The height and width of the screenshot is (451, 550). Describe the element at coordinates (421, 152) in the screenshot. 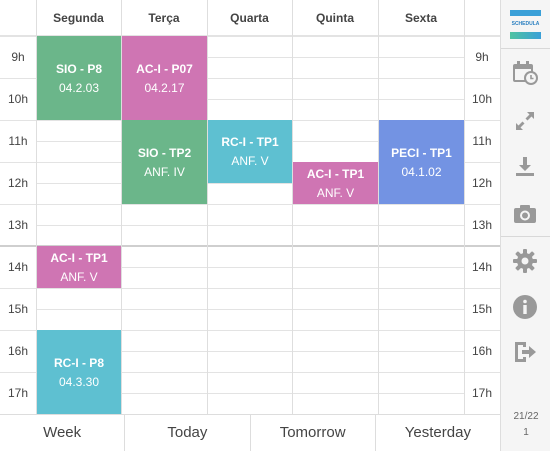

I see `event-title: PECI - TP1` at that location.